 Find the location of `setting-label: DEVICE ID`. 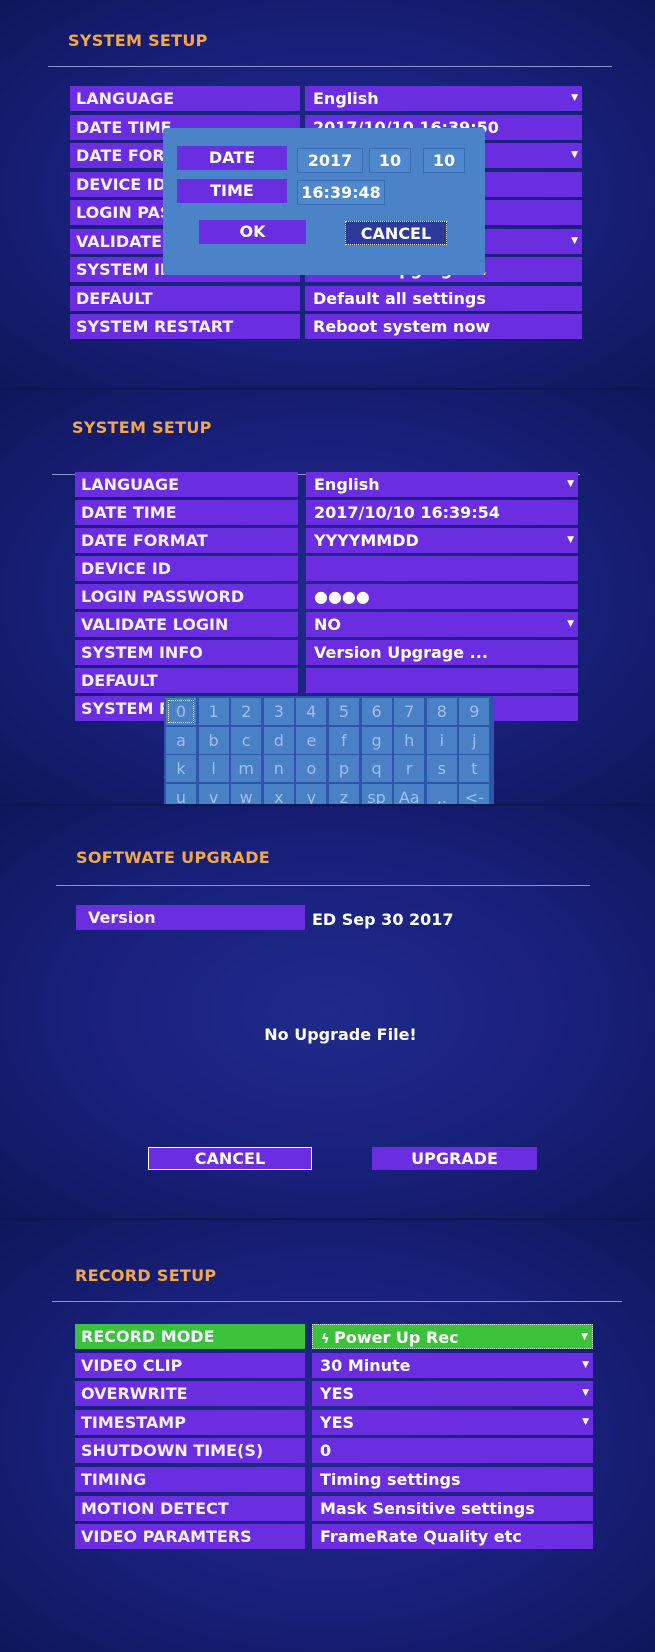

setting-label: DEVICE ID is located at coordinates (186, 568).